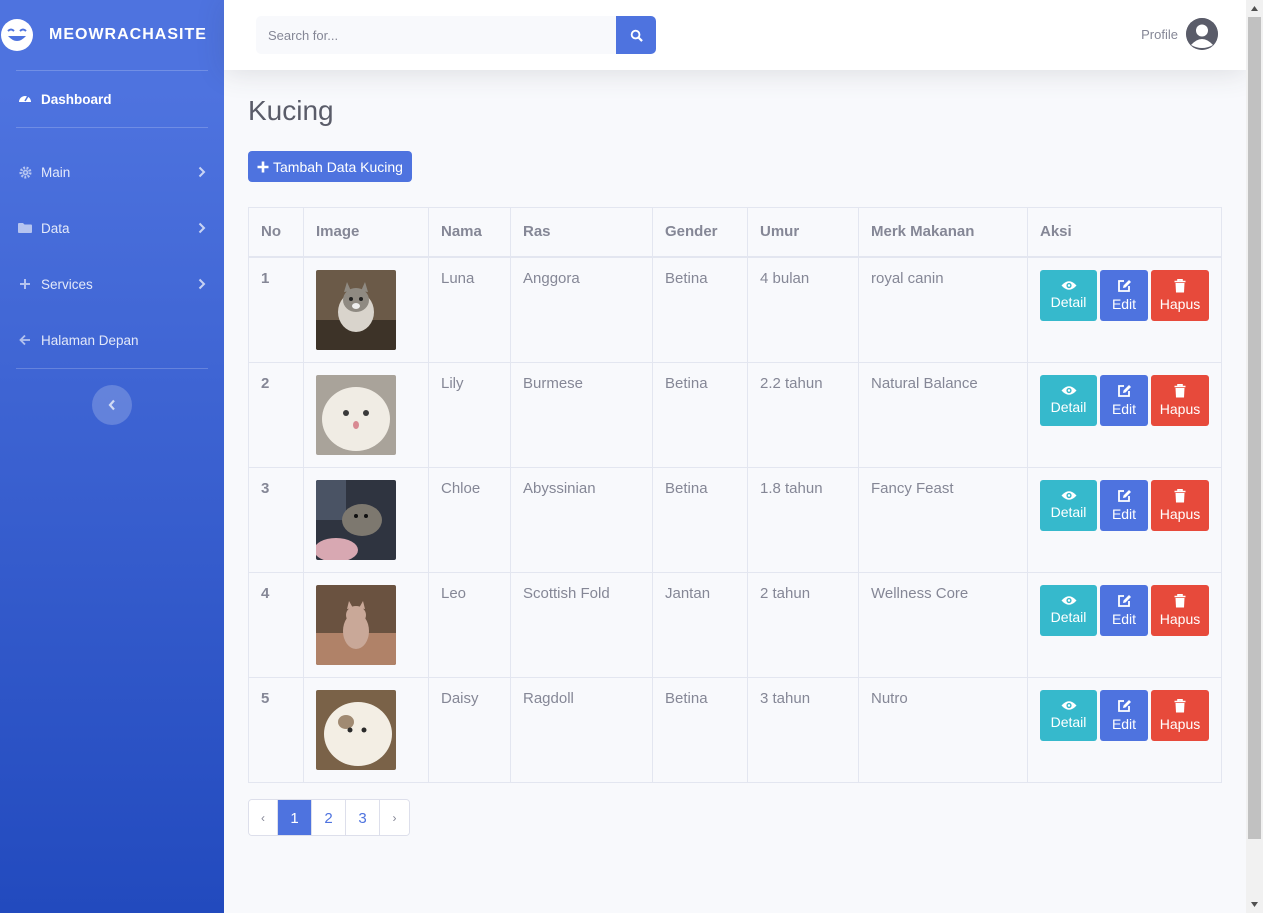 This screenshot has height=913, width=1263. I want to click on sidebar-item-data: Data, so click(112, 228).